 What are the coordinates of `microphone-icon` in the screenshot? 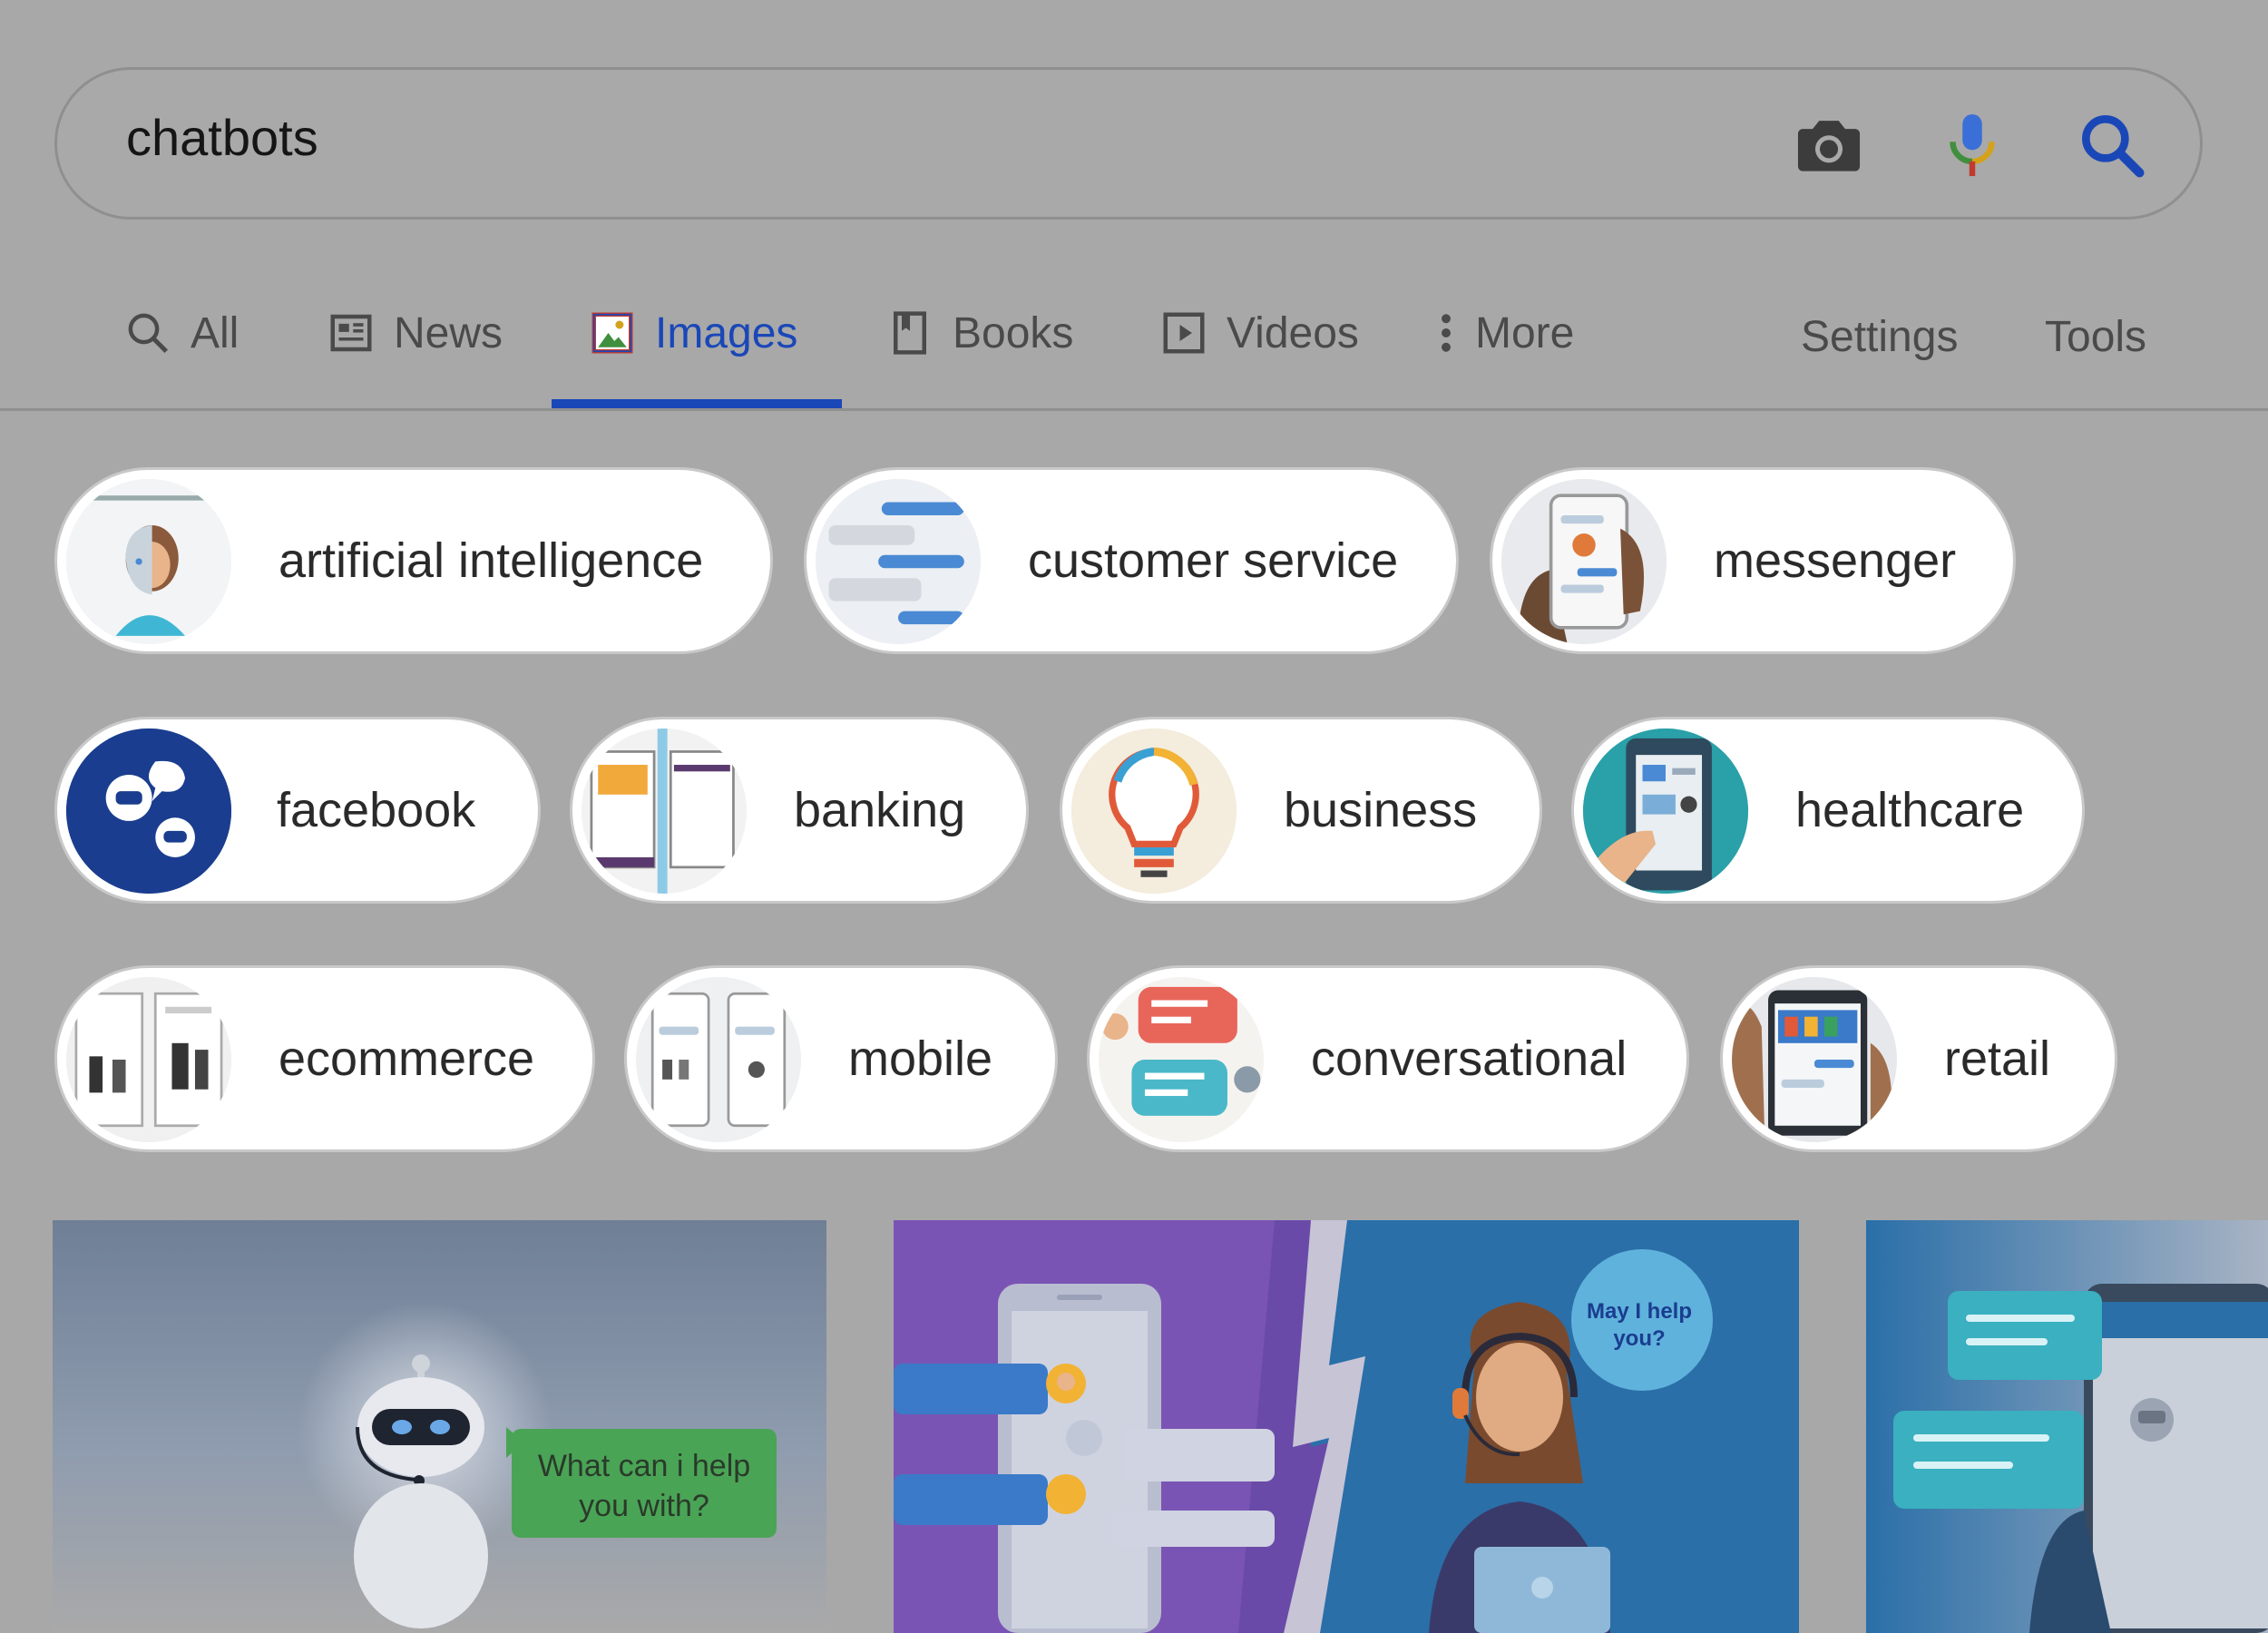 It's located at (1972, 145).